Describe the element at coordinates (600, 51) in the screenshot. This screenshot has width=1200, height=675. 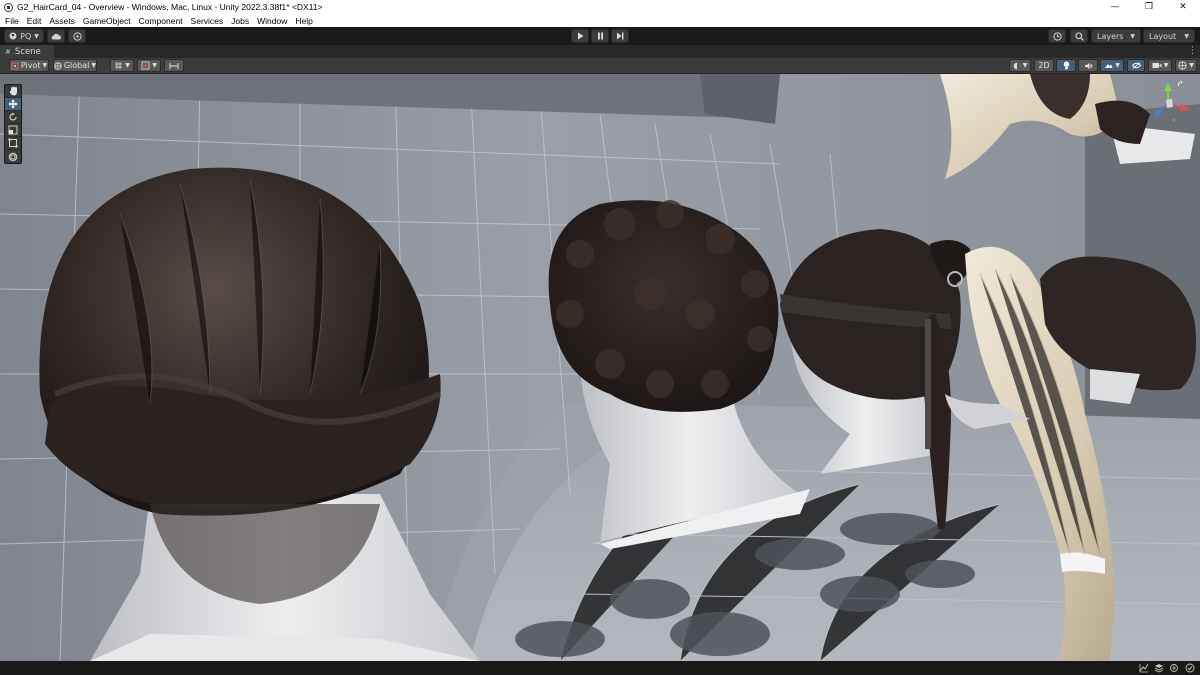
I see `scene-tab-bar: # Scene ⋮` at that location.